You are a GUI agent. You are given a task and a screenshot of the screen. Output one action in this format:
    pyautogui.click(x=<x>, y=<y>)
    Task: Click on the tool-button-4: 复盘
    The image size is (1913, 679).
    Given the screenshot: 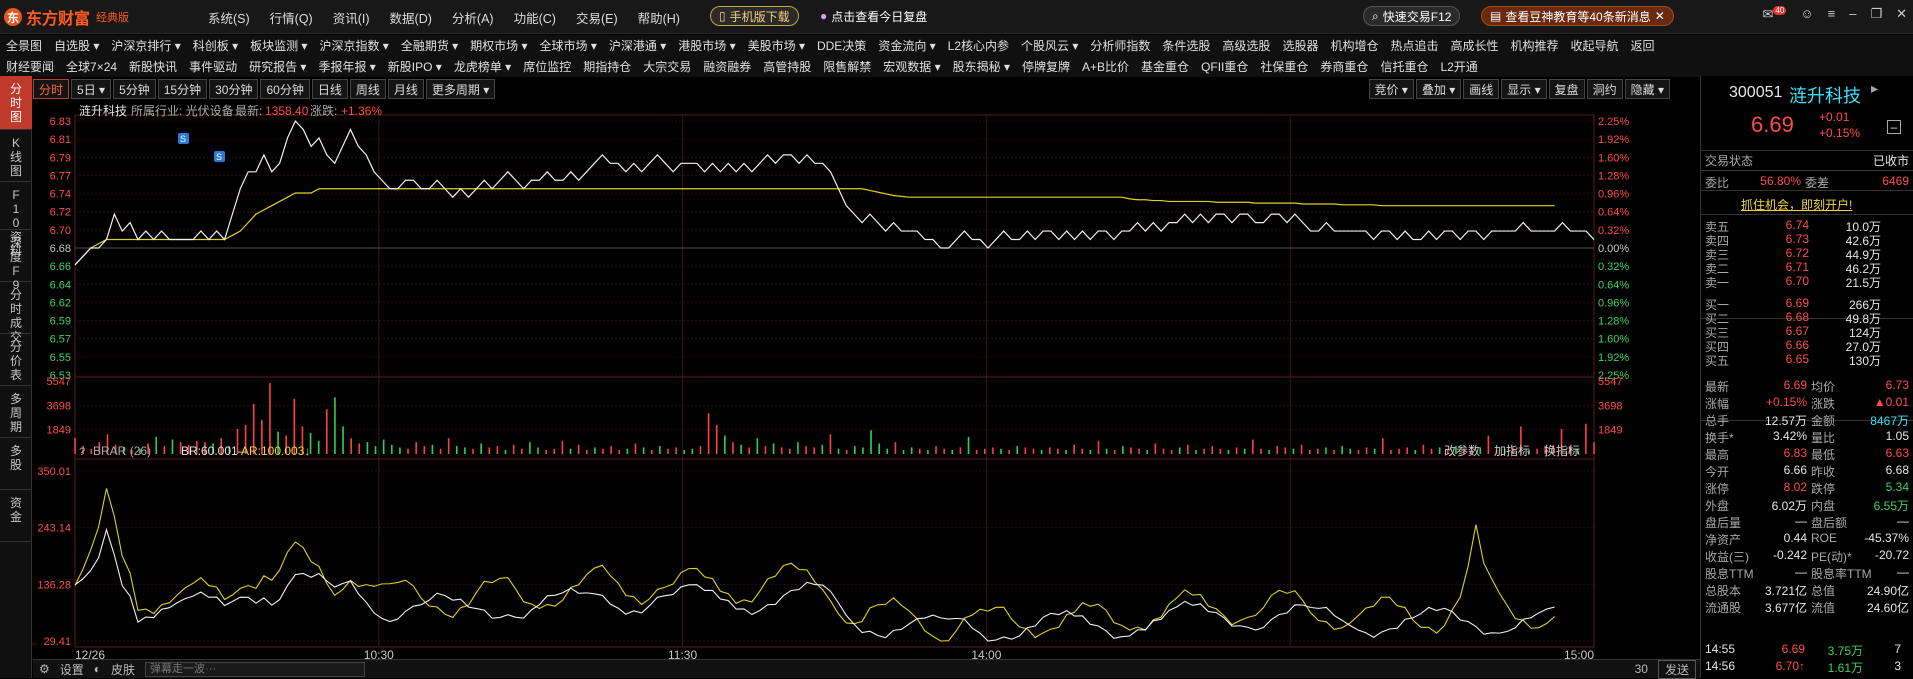 What is the action you would take?
    pyautogui.click(x=1566, y=89)
    